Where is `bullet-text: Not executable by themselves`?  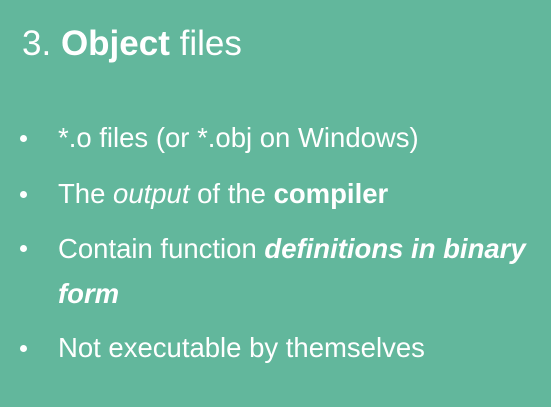
bullet-text: Not executable by themselves is located at coordinates (241, 347).